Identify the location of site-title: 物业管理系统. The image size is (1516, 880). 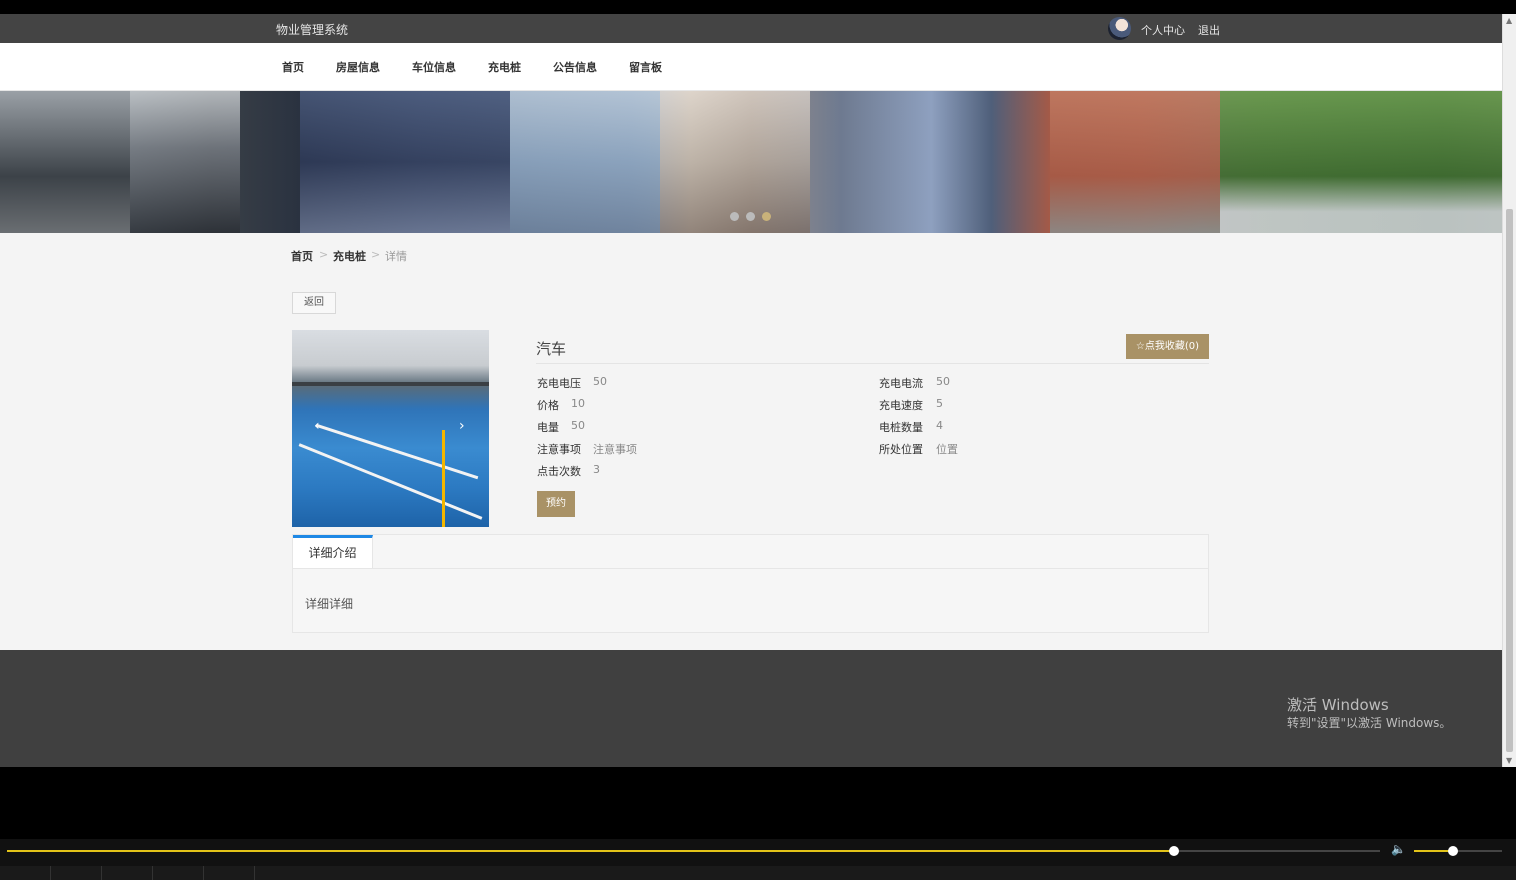
(312, 30).